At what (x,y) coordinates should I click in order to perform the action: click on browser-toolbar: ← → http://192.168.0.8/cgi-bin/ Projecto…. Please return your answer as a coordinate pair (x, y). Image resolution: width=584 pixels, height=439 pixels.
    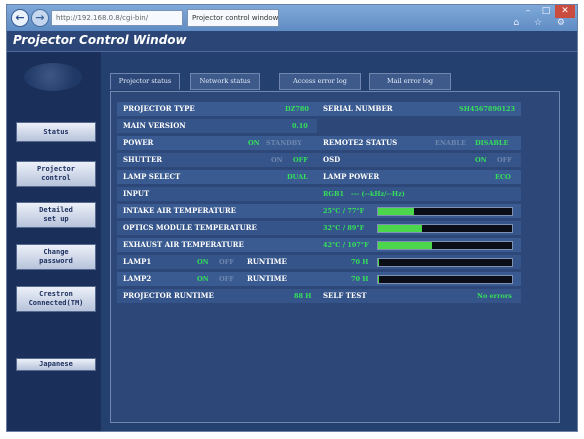
    Looking at the image, I should click on (292, 18).